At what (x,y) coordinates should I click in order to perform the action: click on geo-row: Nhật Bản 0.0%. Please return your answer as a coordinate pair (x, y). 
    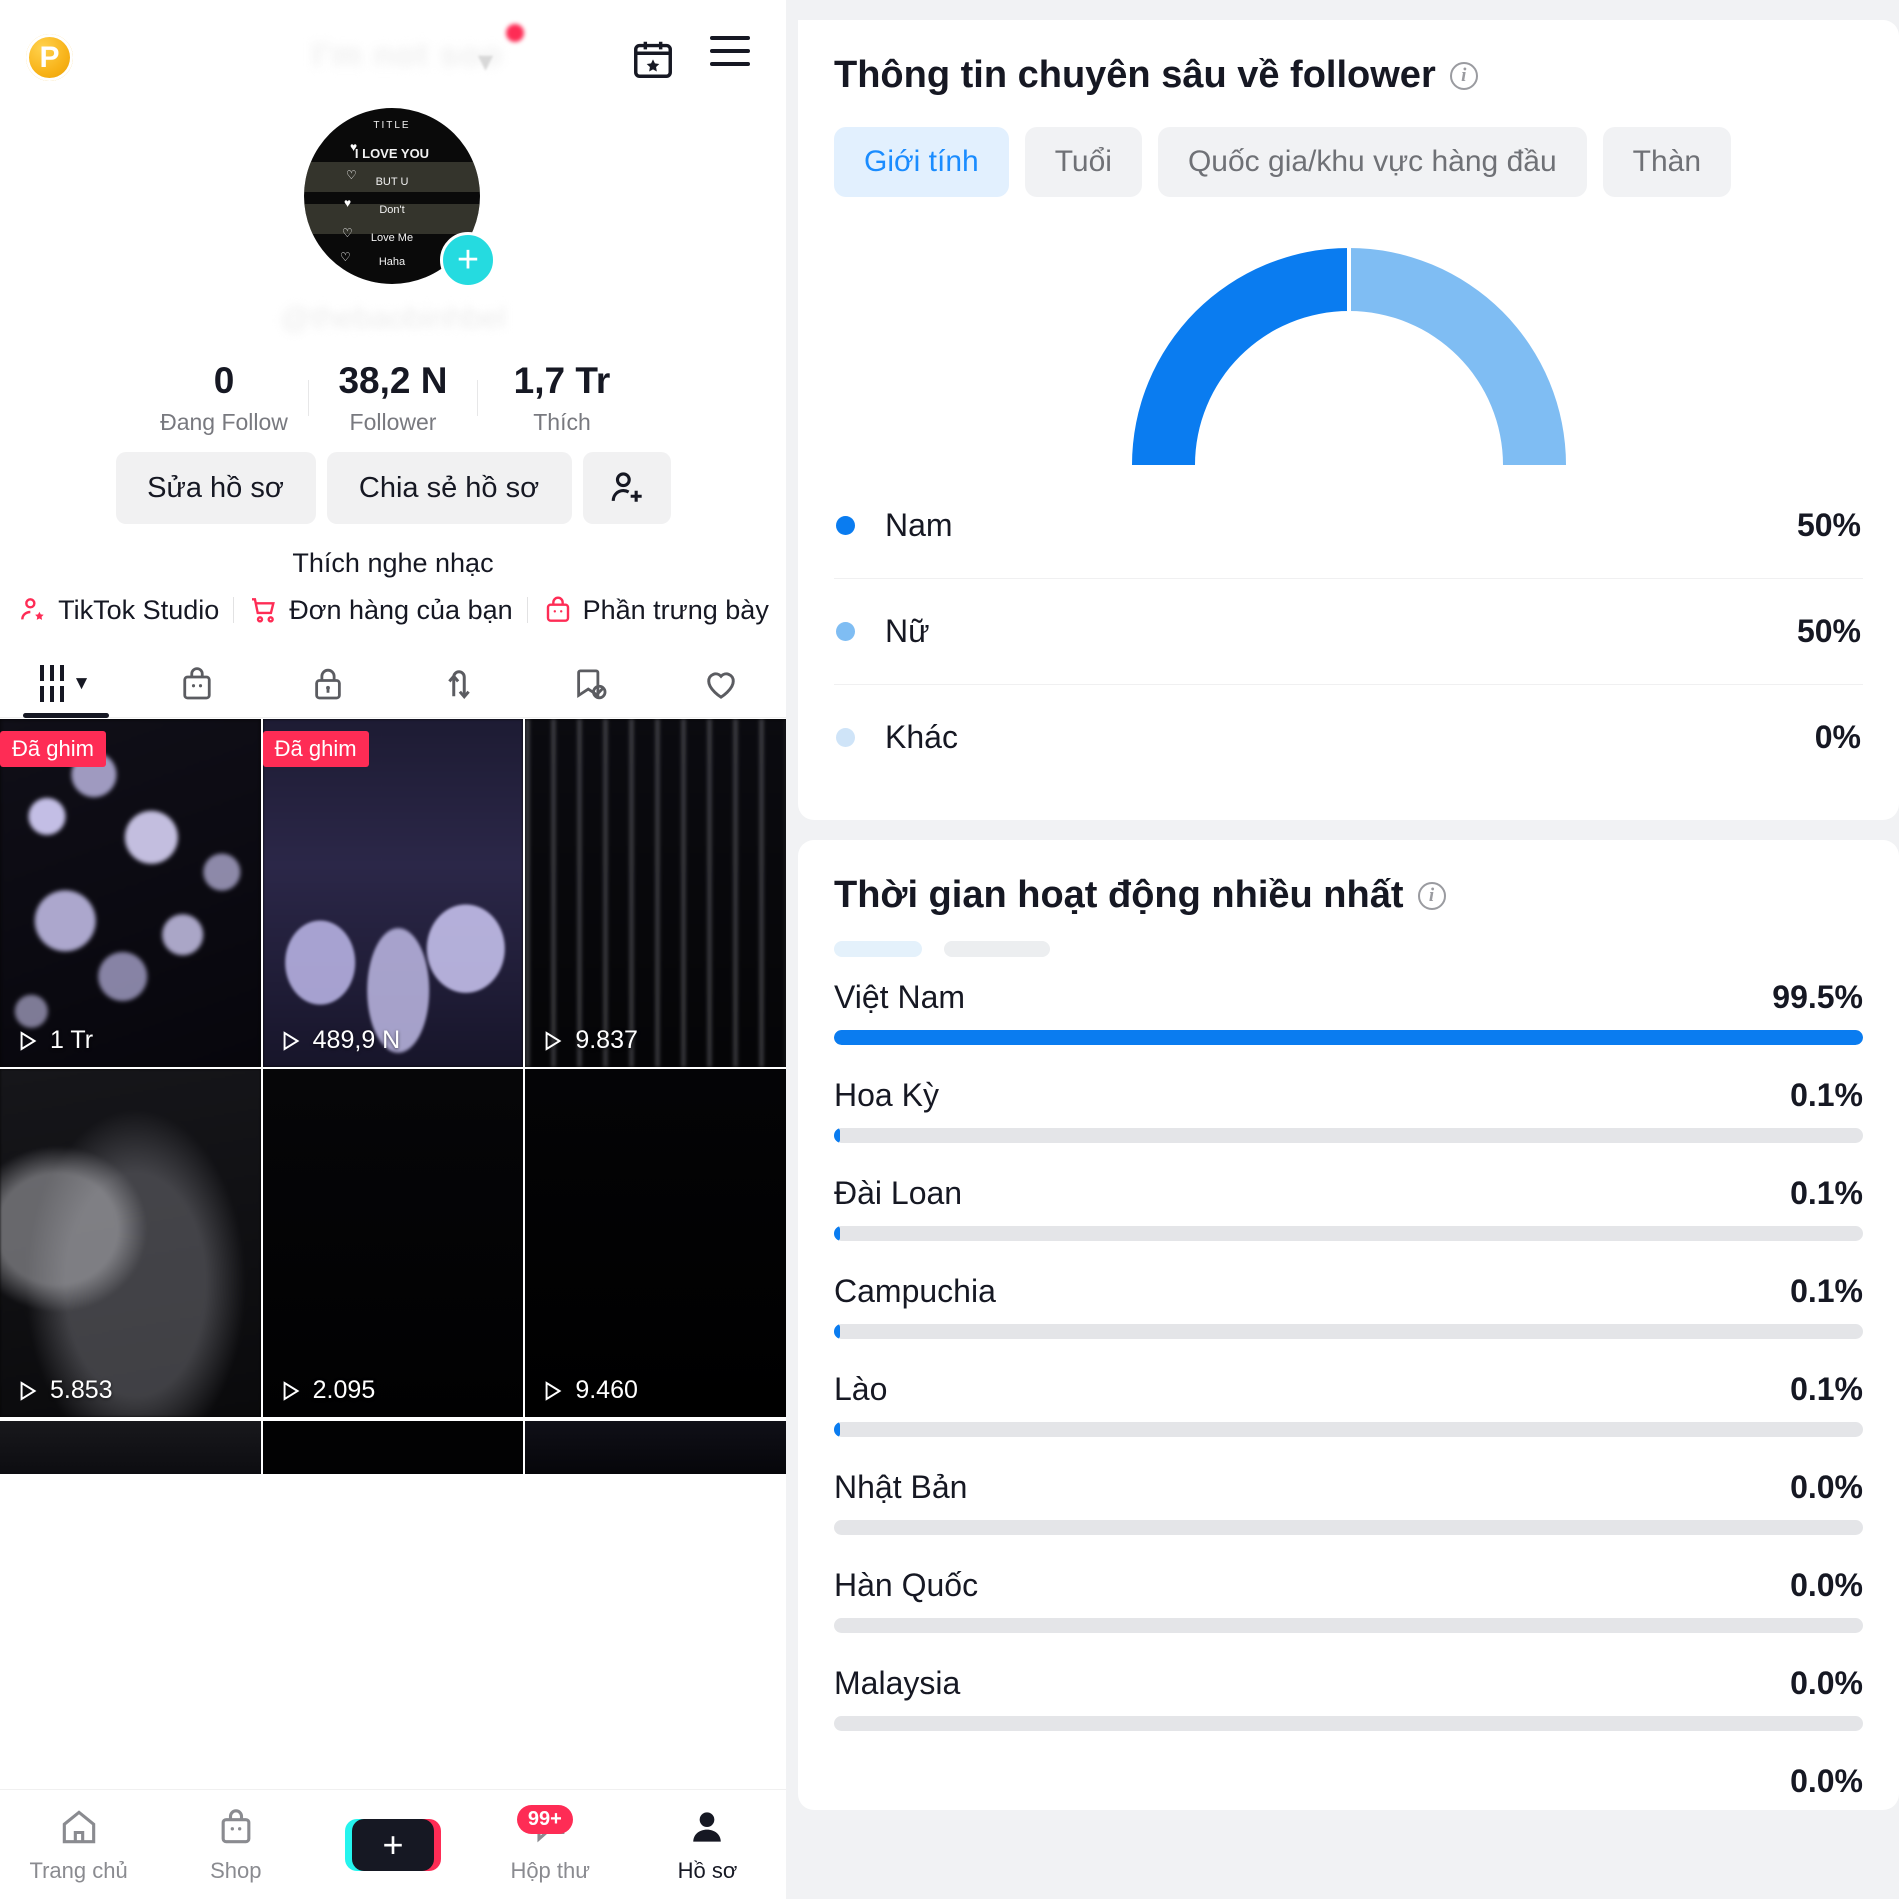
    Looking at the image, I should click on (1348, 1502).